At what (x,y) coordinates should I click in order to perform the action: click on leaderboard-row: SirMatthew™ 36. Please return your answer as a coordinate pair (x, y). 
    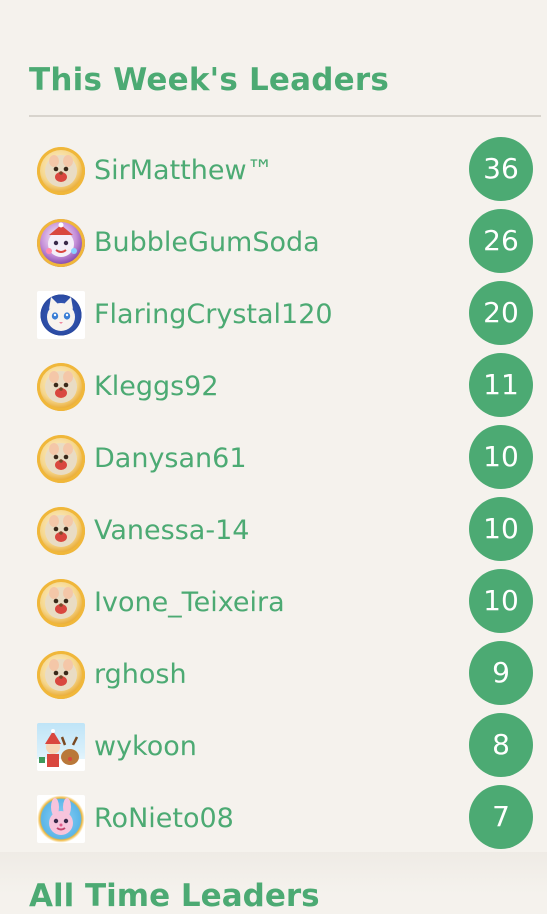
    Looking at the image, I should click on (273, 169).